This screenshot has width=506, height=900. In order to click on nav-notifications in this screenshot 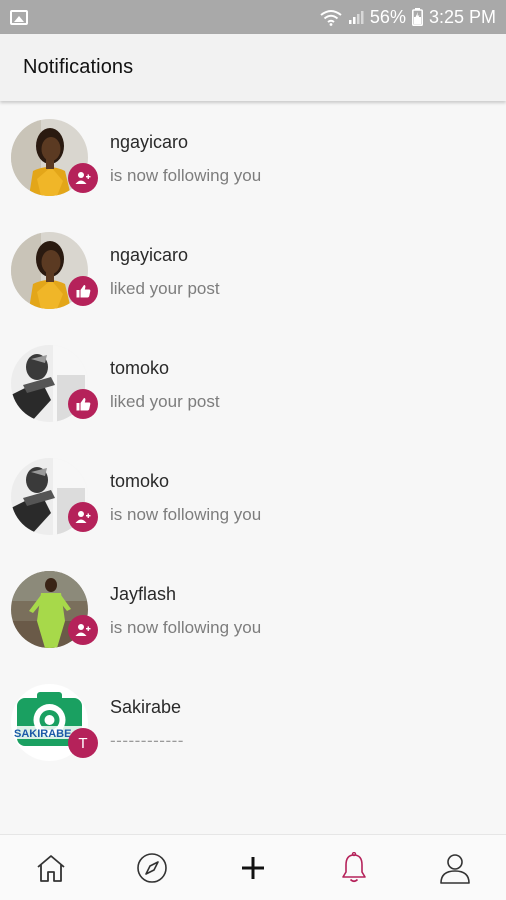, I will do `click(354, 868)`.